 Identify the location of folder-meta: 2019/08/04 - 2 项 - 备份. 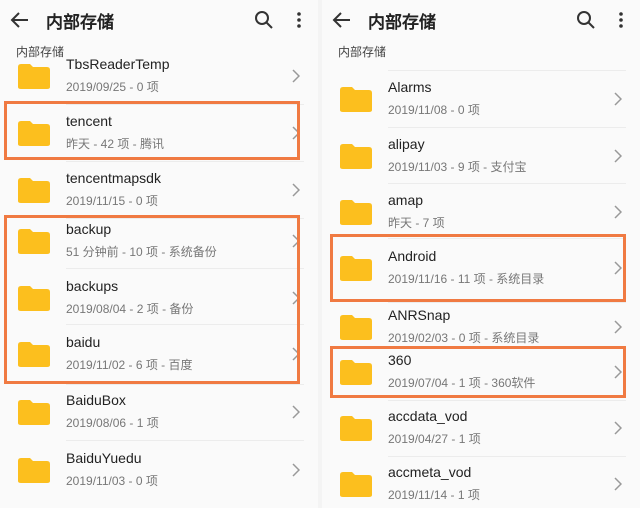
(130, 309).